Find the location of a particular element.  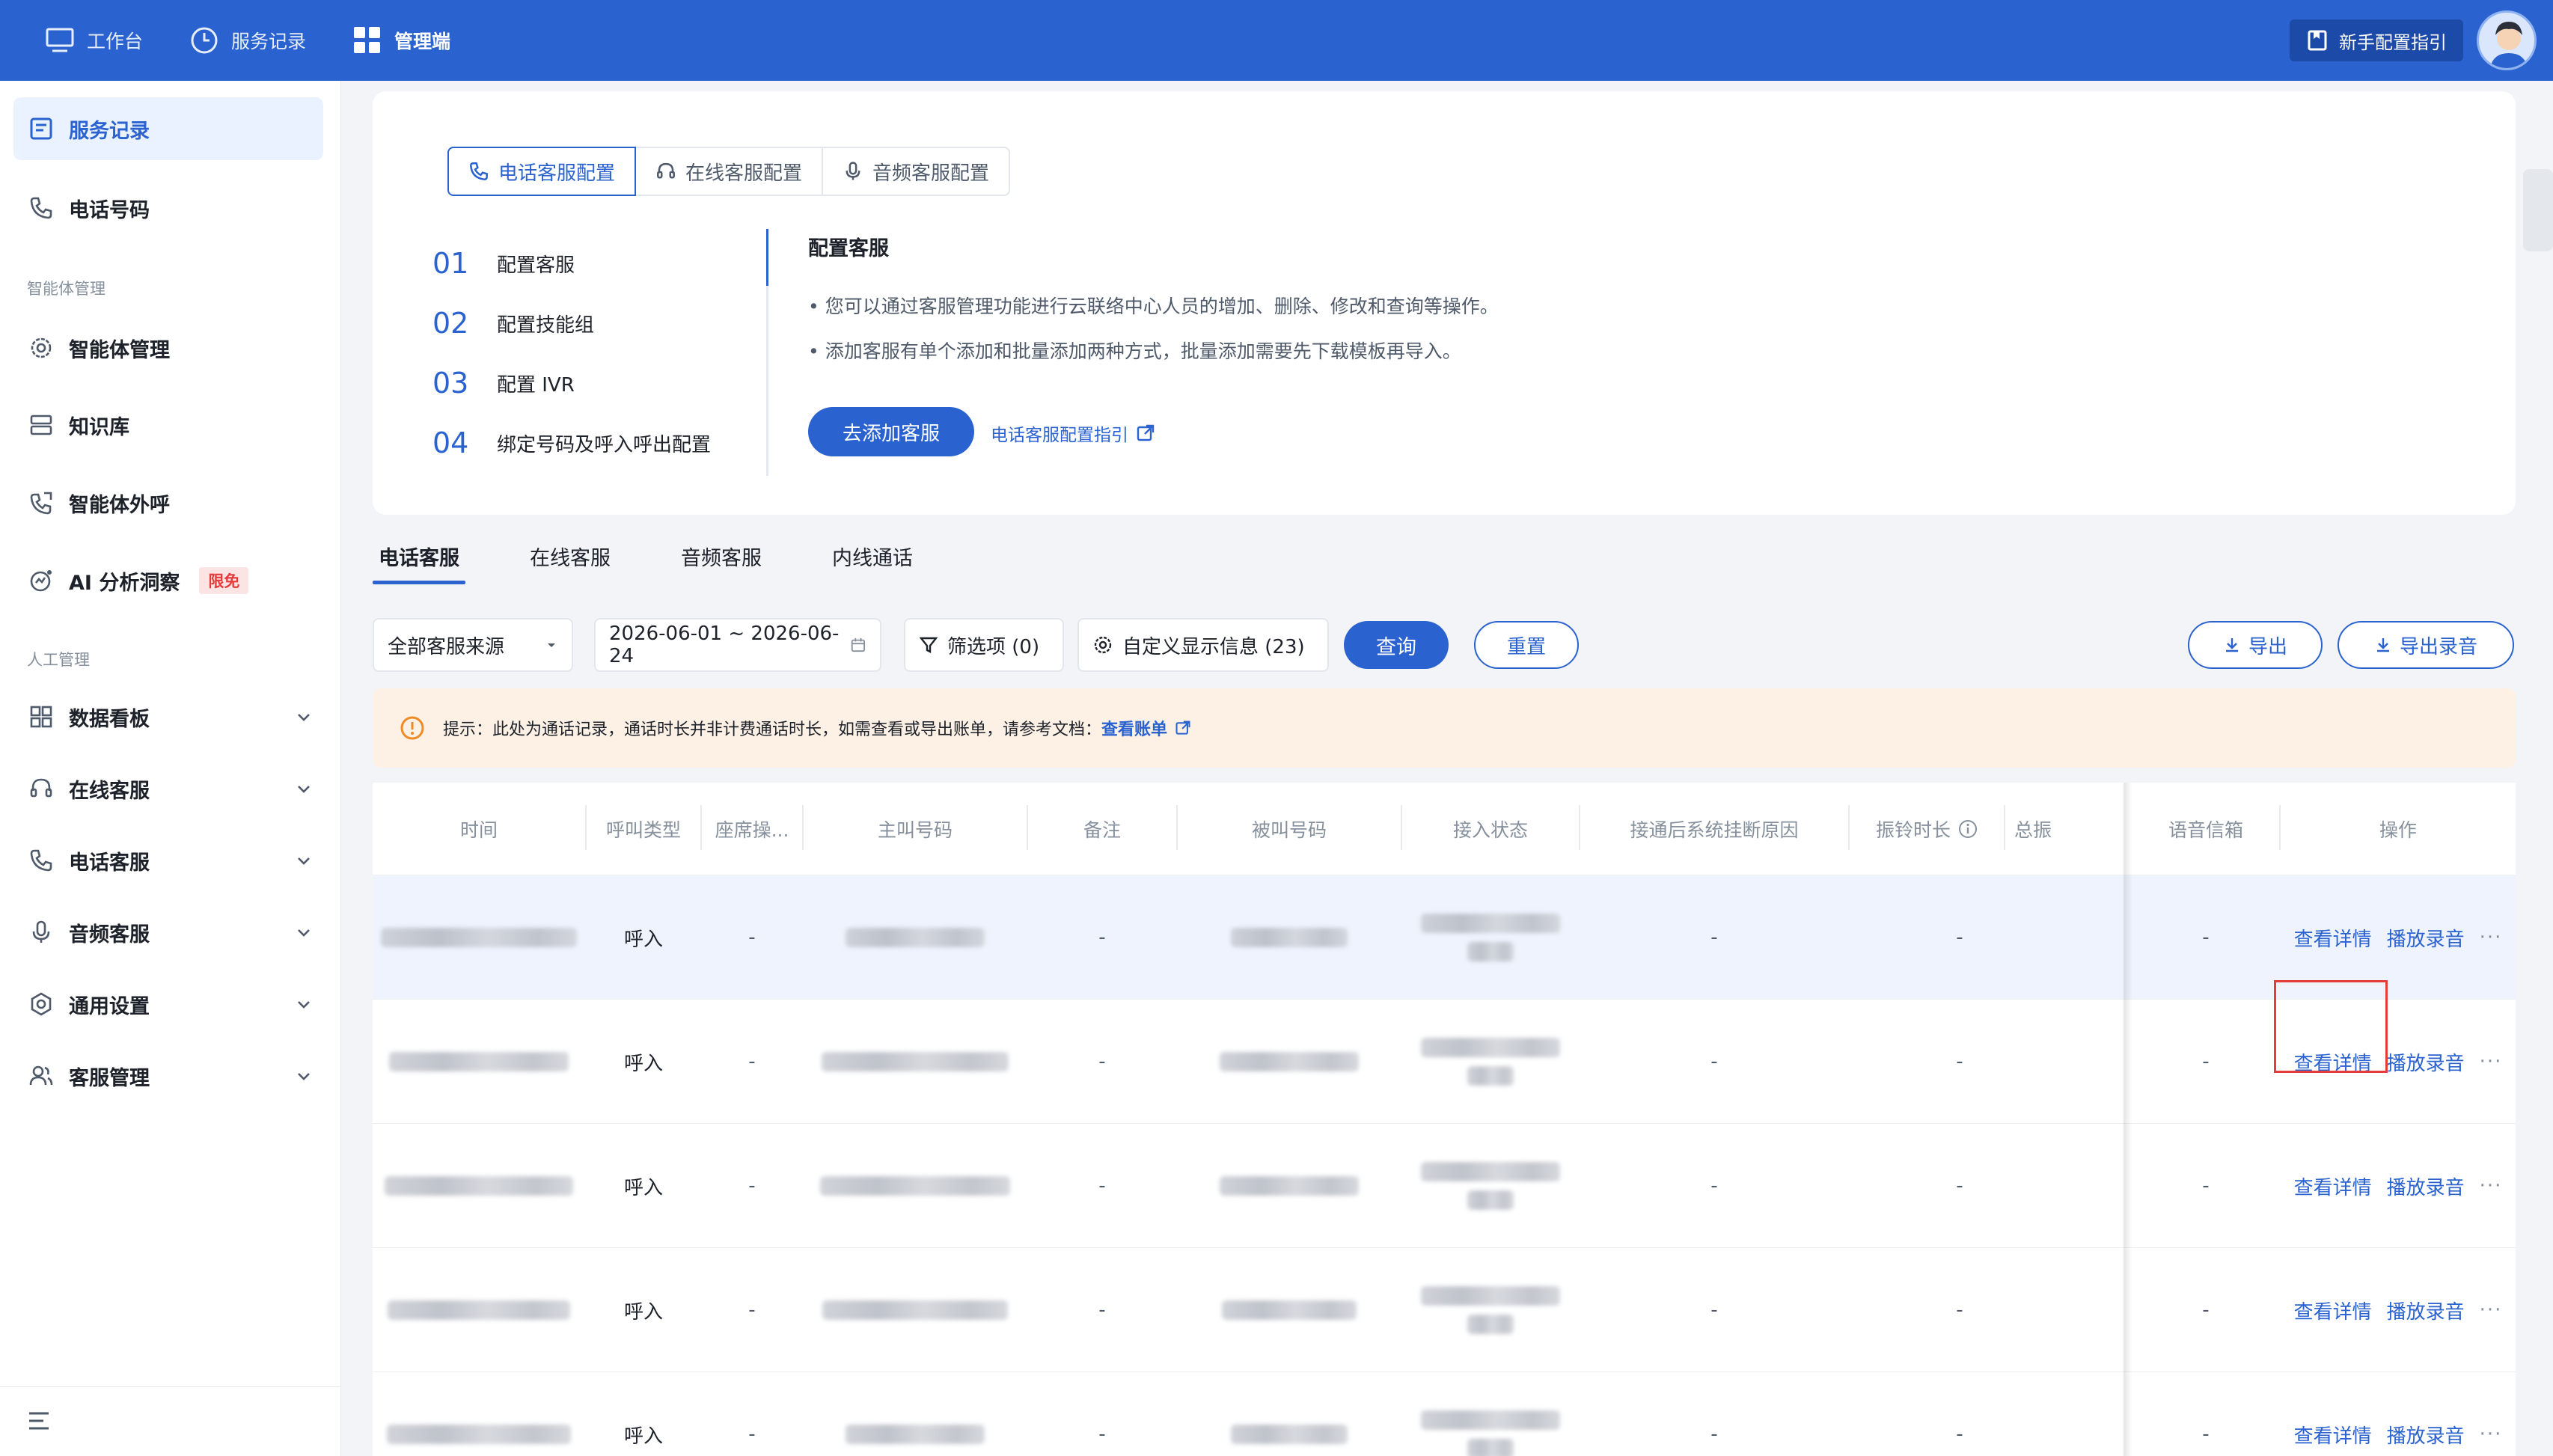

export-recording-button: 导出录音 is located at coordinates (2426, 645).